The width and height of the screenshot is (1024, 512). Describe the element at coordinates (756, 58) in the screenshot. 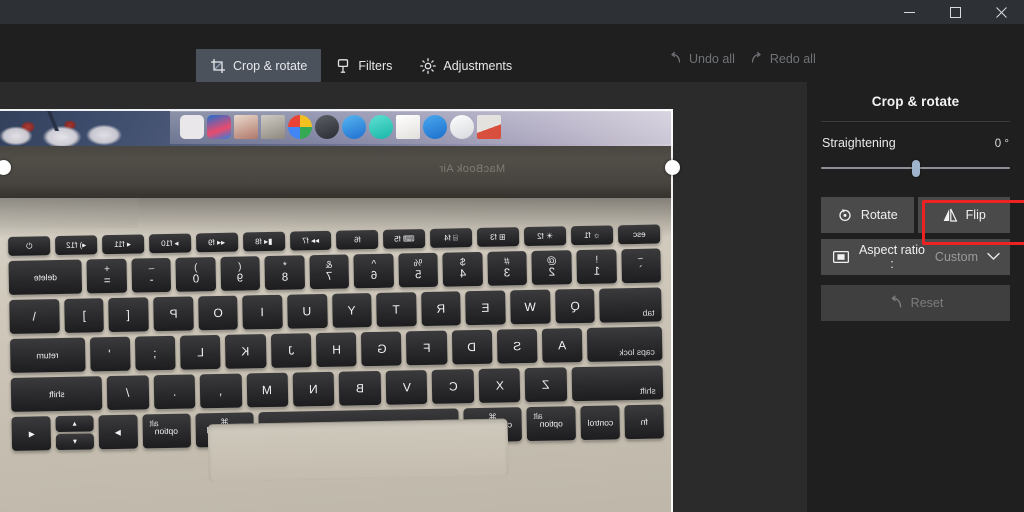

I see `redo-icon` at that location.